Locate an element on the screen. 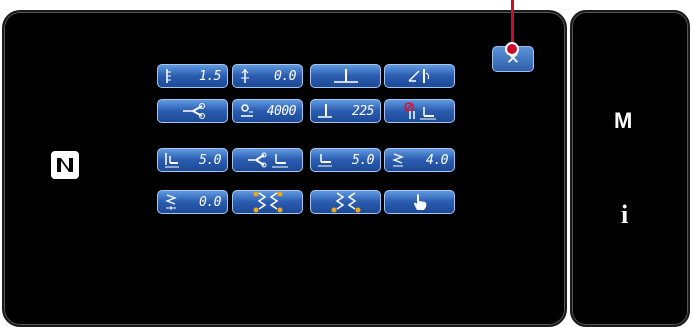 This screenshot has width=692, height=327. speed-icon is located at coordinates (247, 111).